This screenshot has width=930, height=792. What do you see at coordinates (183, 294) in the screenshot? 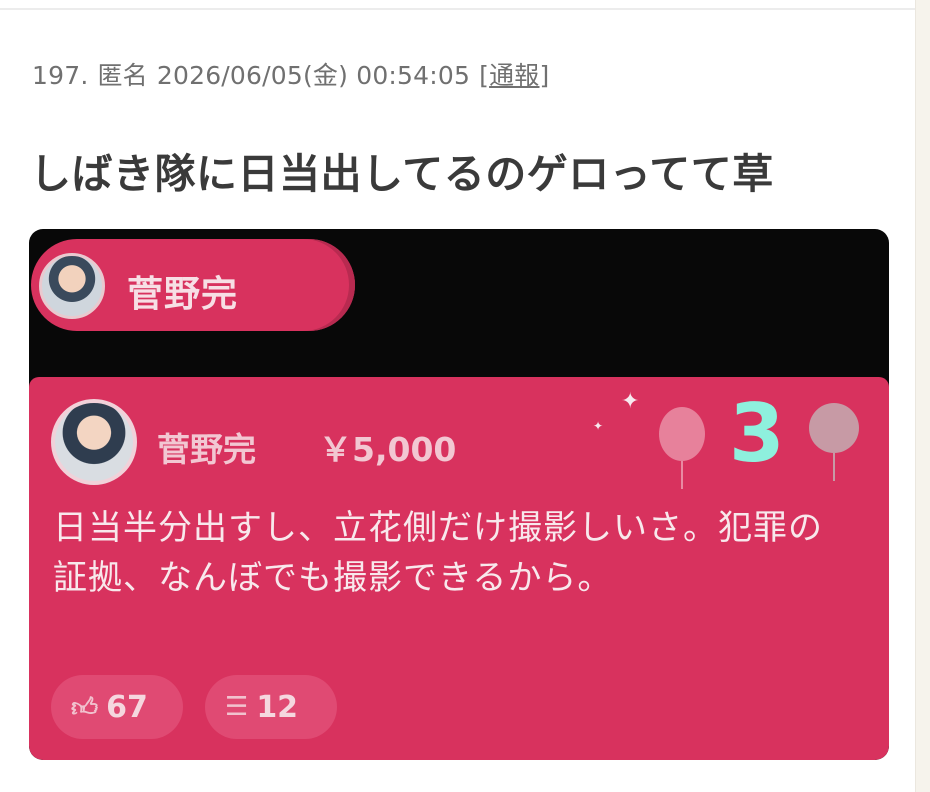
I see `pill-name: 菅野完` at bounding box center [183, 294].